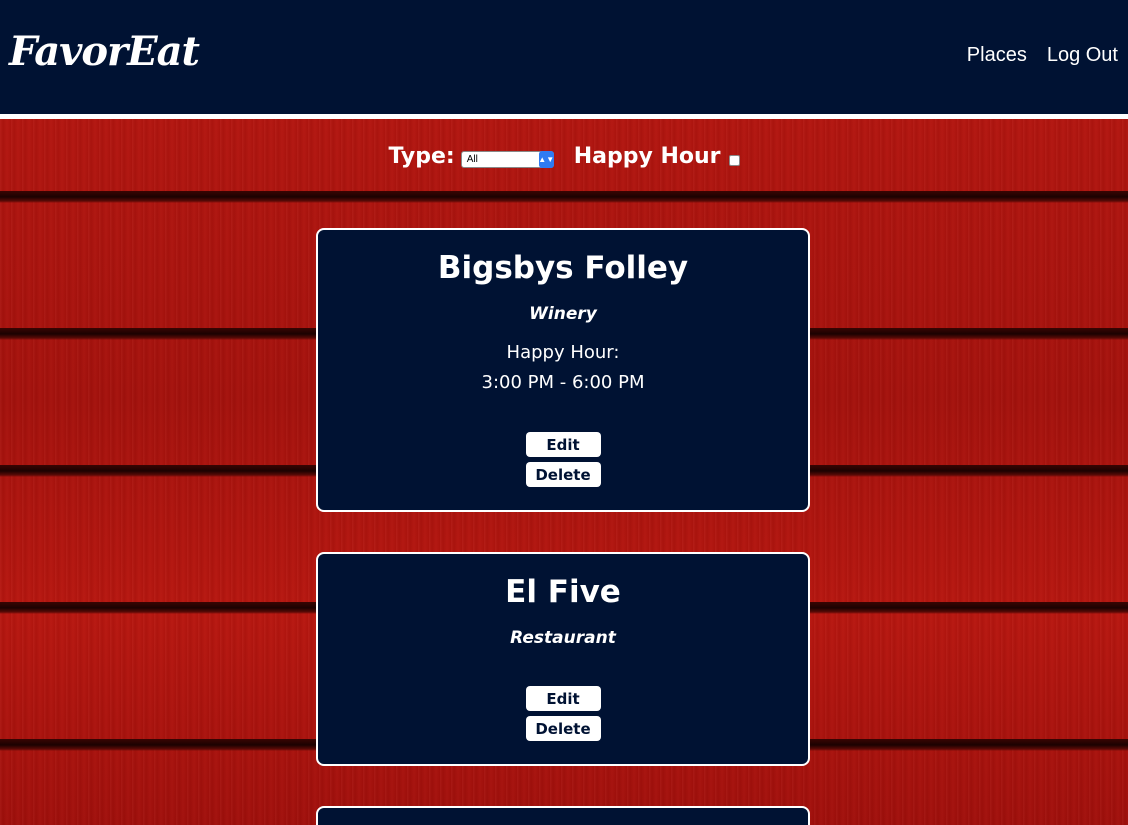 Image resolution: width=1128 pixels, height=825 pixels. What do you see at coordinates (563, 352) in the screenshot?
I see `happy-hour-label: Happy Hour:` at bounding box center [563, 352].